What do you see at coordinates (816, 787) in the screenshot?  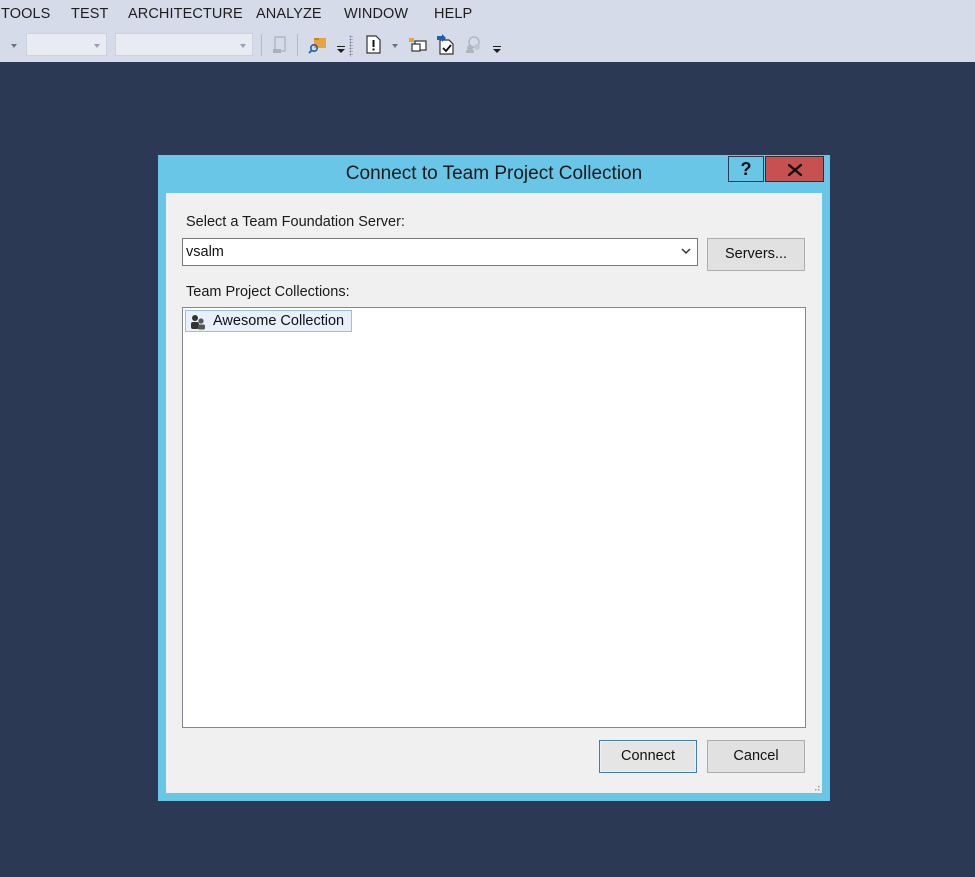 I see `resize-grip-icon` at bounding box center [816, 787].